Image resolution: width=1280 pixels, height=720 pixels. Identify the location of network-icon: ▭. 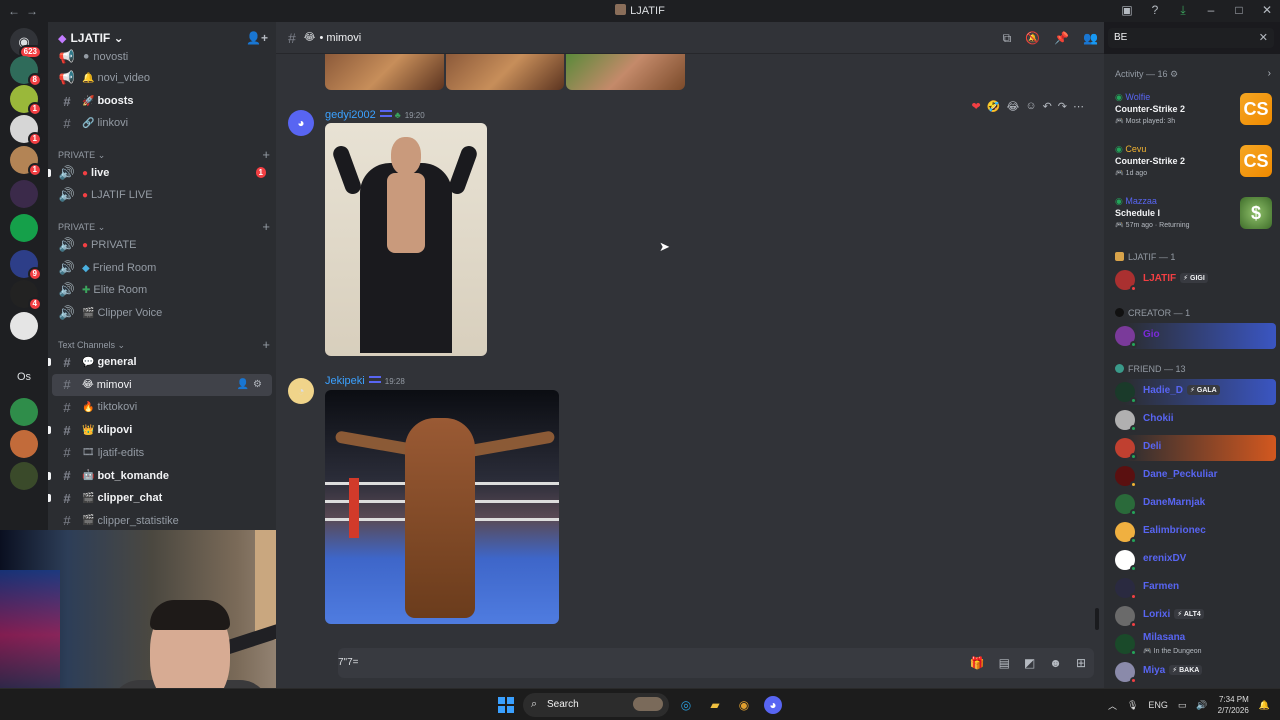
(1182, 705).